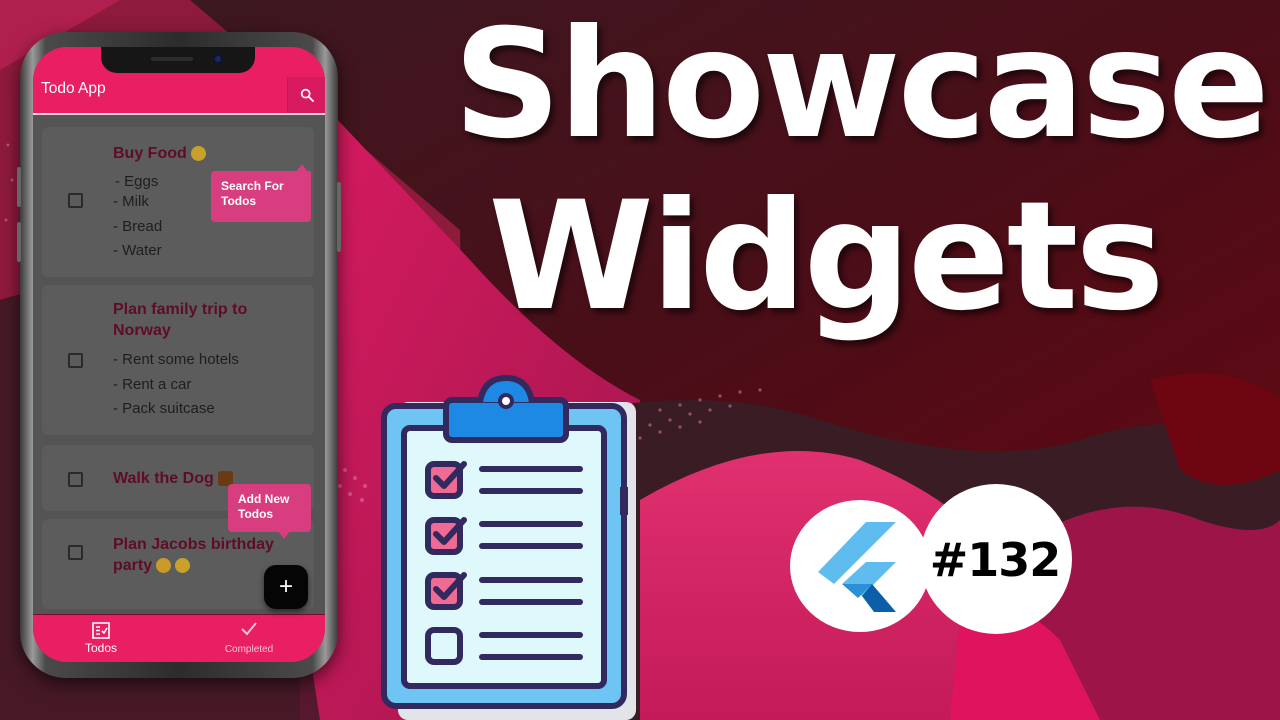 This screenshot has height=720, width=1280. I want to click on checklist-icon, so click(101, 630).